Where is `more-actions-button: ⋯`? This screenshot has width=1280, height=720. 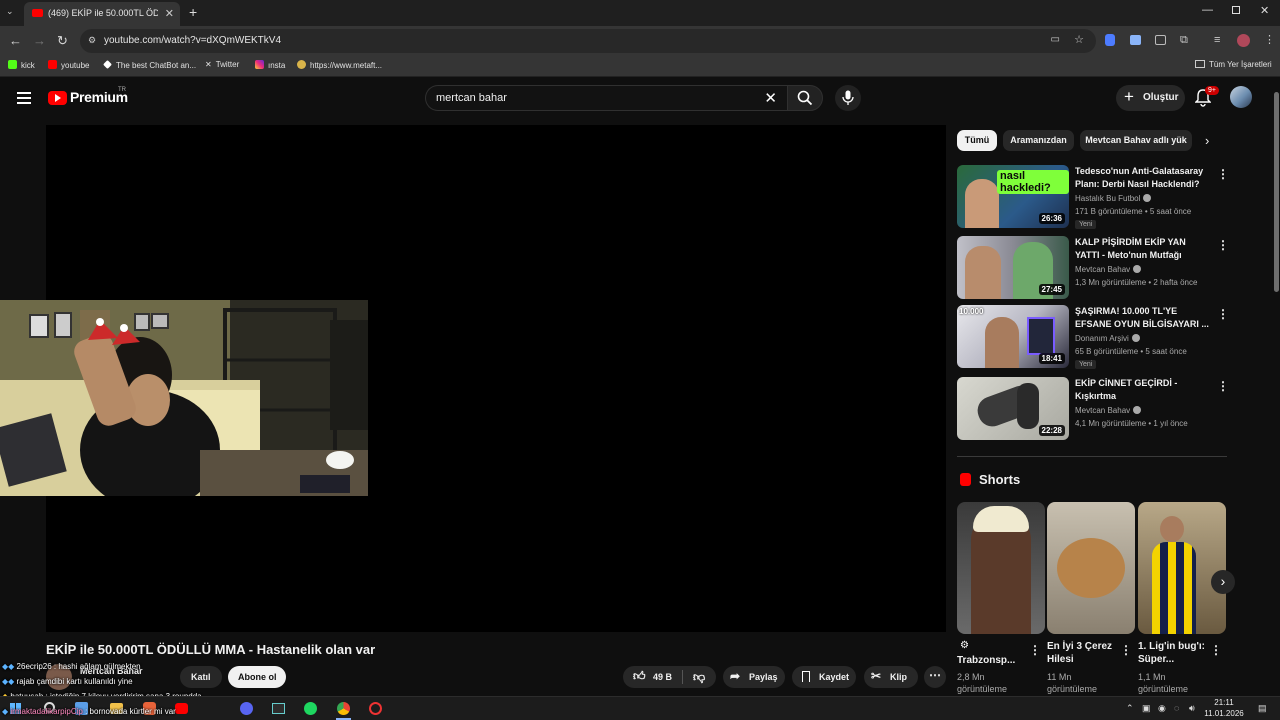 more-actions-button: ⋯ is located at coordinates (935, 677).